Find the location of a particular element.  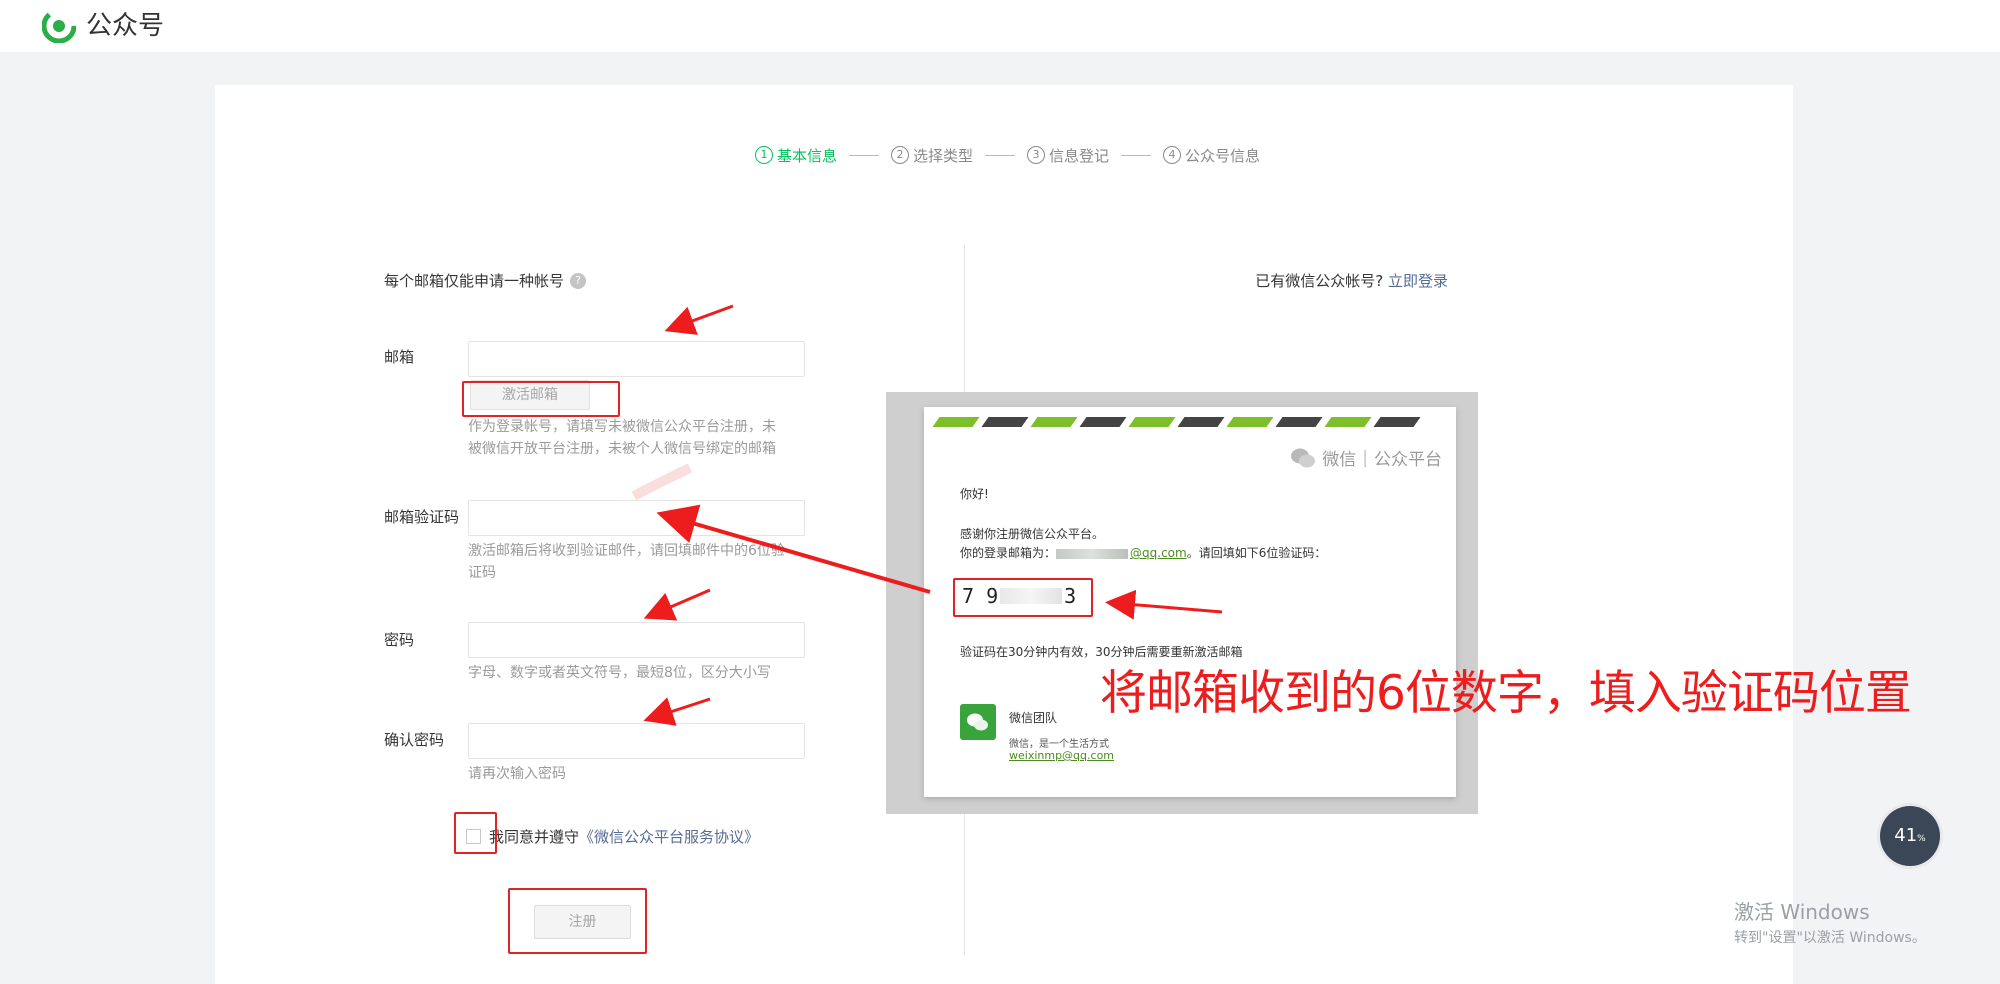

step-label: 基本信息 is located at coordinates (807, 155).